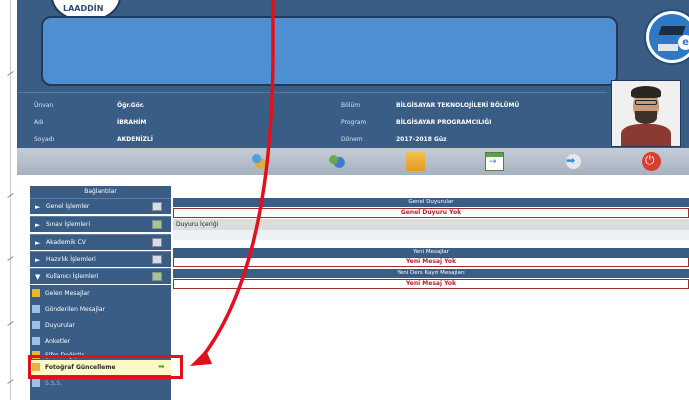 This screenshot has width=689, height=400. Describe the element at coordinates (431, 252) in the screenshot. I see `yeni-mesajlar-header: Yeni Mesajlar` at that location.